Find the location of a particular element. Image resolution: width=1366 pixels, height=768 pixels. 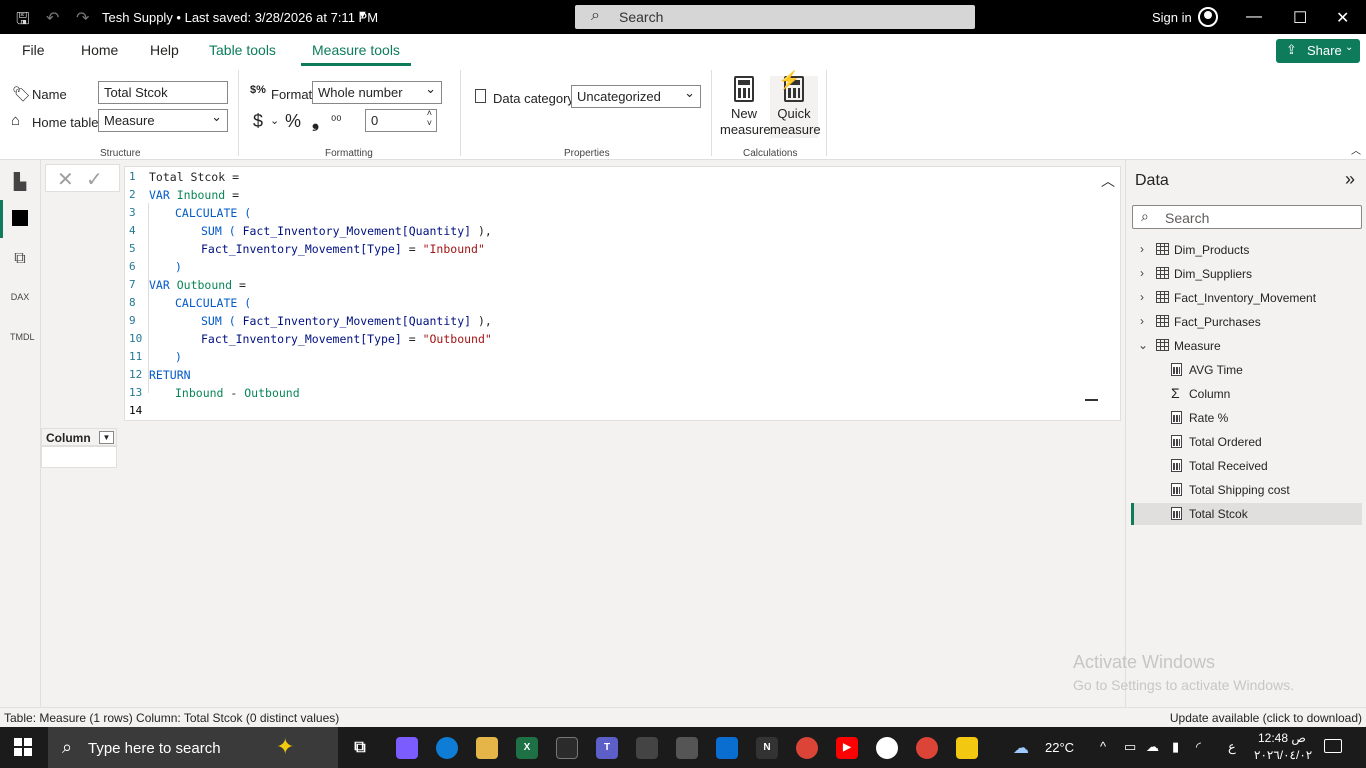

line-number: 3 is located at coordinates (132, 212).